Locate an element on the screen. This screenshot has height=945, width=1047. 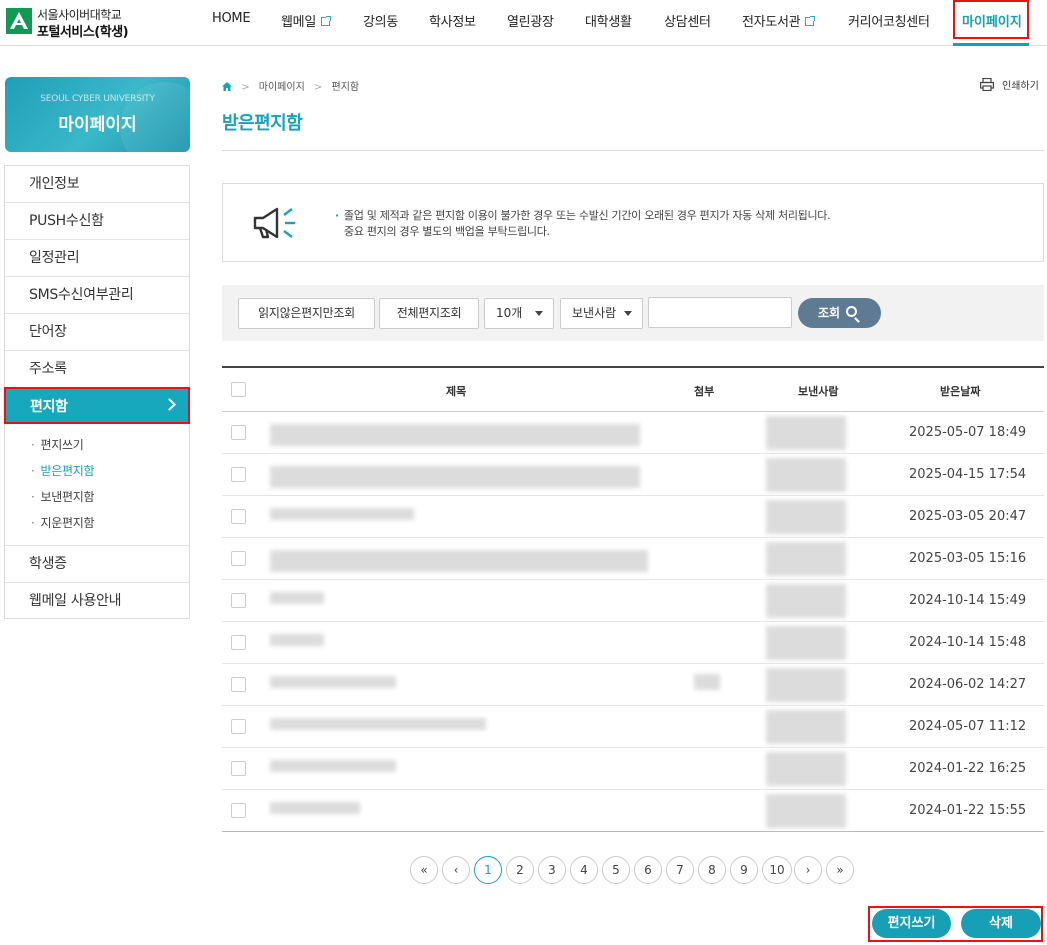
nav-career-center: 커리어코칭센터 is located at coordinates (889, 20).